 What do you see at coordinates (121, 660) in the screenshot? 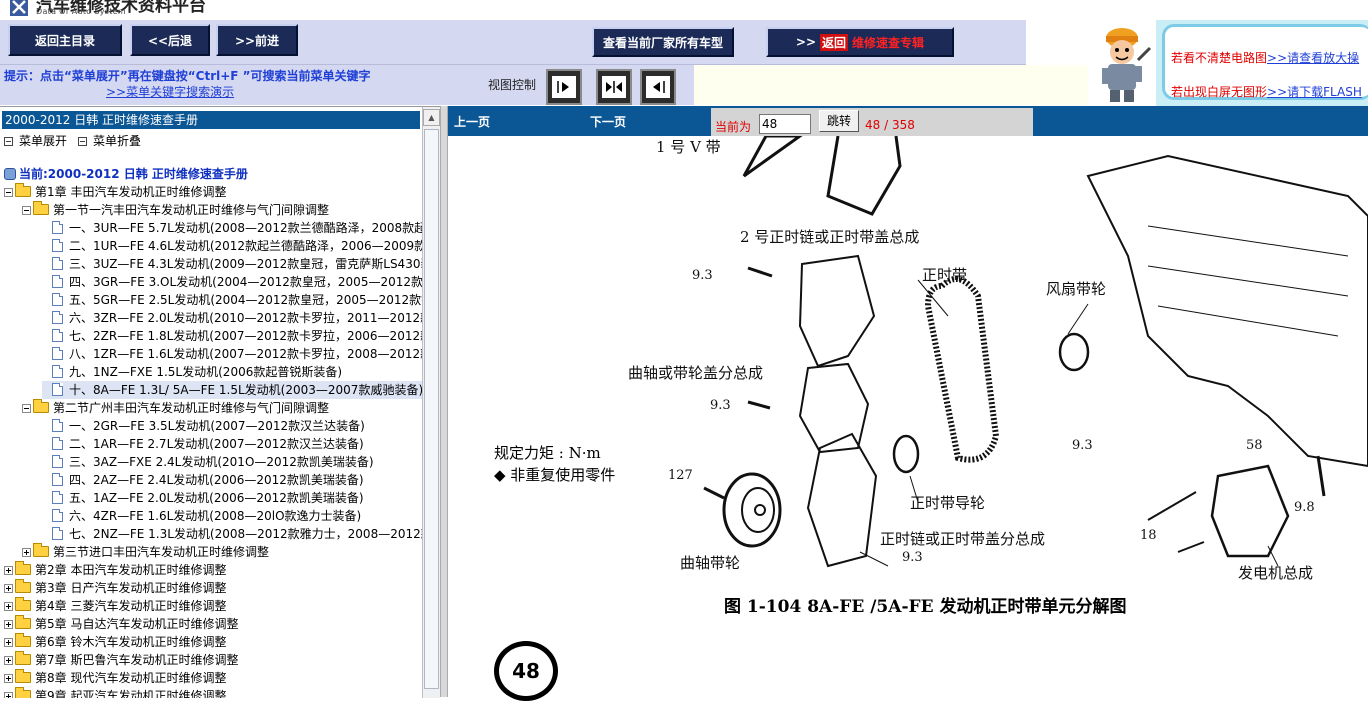
I see `tree-folder-item: 第7章 斯巴鲁汽车发动机正时维修调整` at bounding box center [121, 660].